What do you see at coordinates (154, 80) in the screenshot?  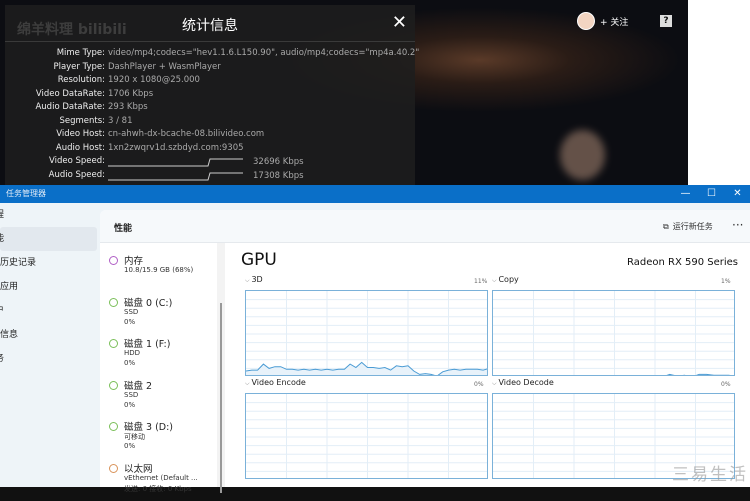 I see `stats-value: 1920 x 1080@25.000` at bounding box center [154, 80].